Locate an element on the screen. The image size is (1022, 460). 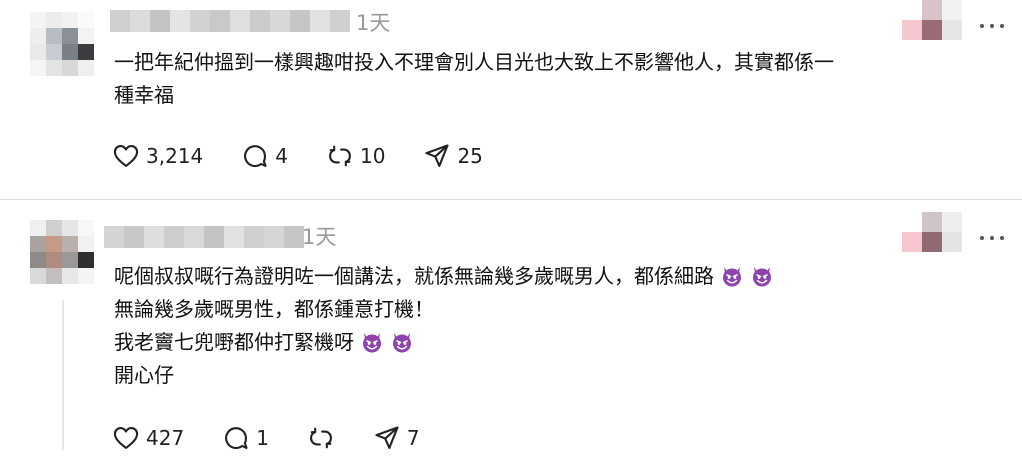
repost-button is located at coordinates (321, 438).